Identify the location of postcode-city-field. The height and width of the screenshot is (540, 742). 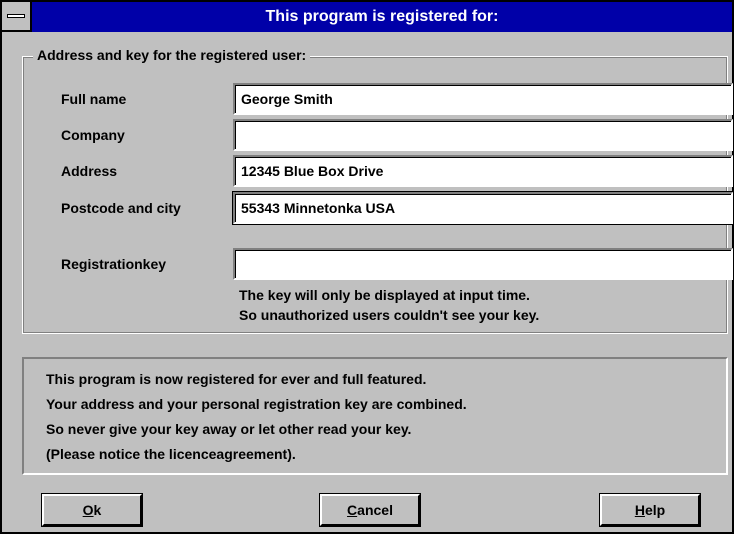
(483, 208).